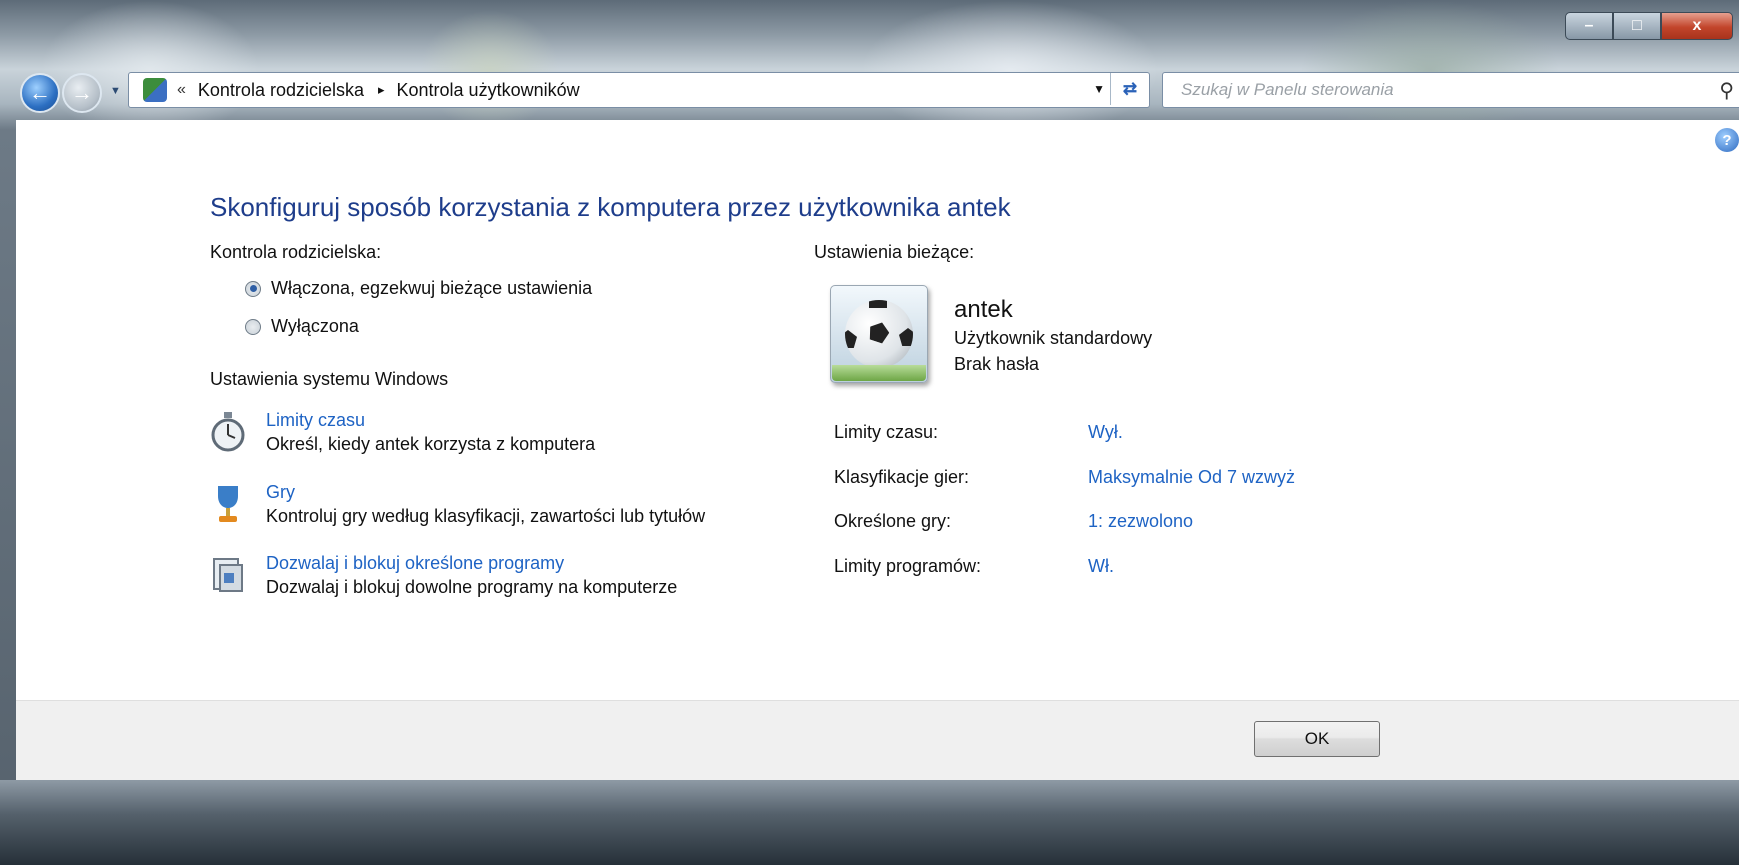  Describe the element at coordinates (1726, 90) in the screenshot. I see `search-icon: ⚲` at that location.